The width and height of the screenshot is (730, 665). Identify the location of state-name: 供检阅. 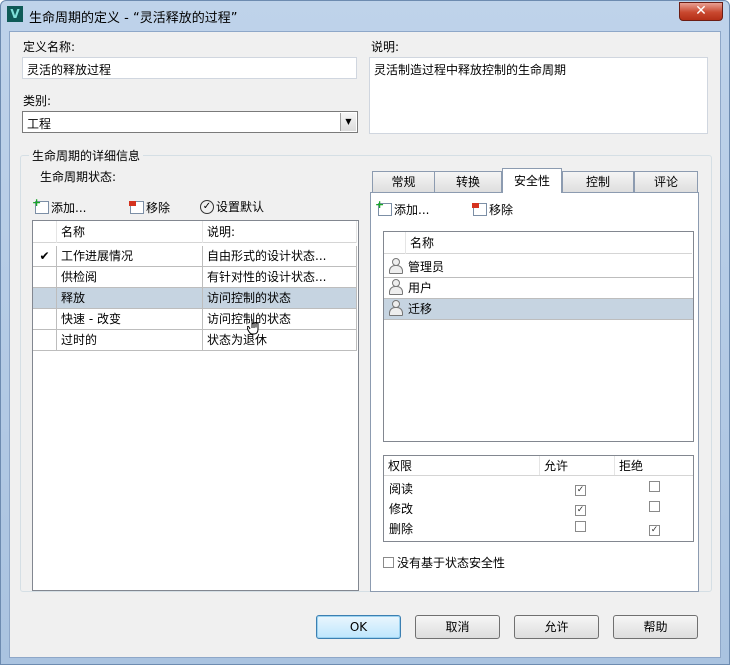
(130, 277).